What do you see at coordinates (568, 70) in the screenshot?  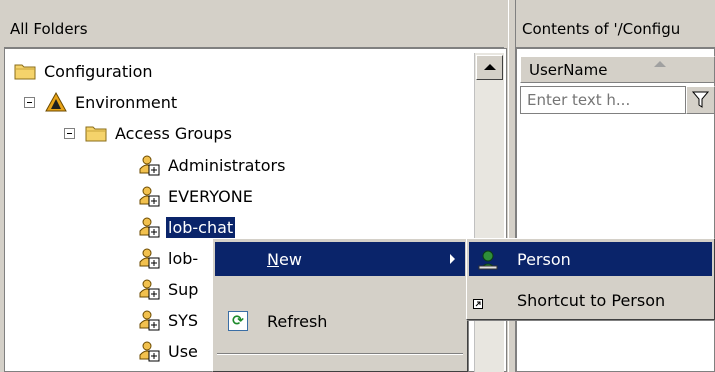 I see `column-header-label: UserName` at bounding box center [568, 70].